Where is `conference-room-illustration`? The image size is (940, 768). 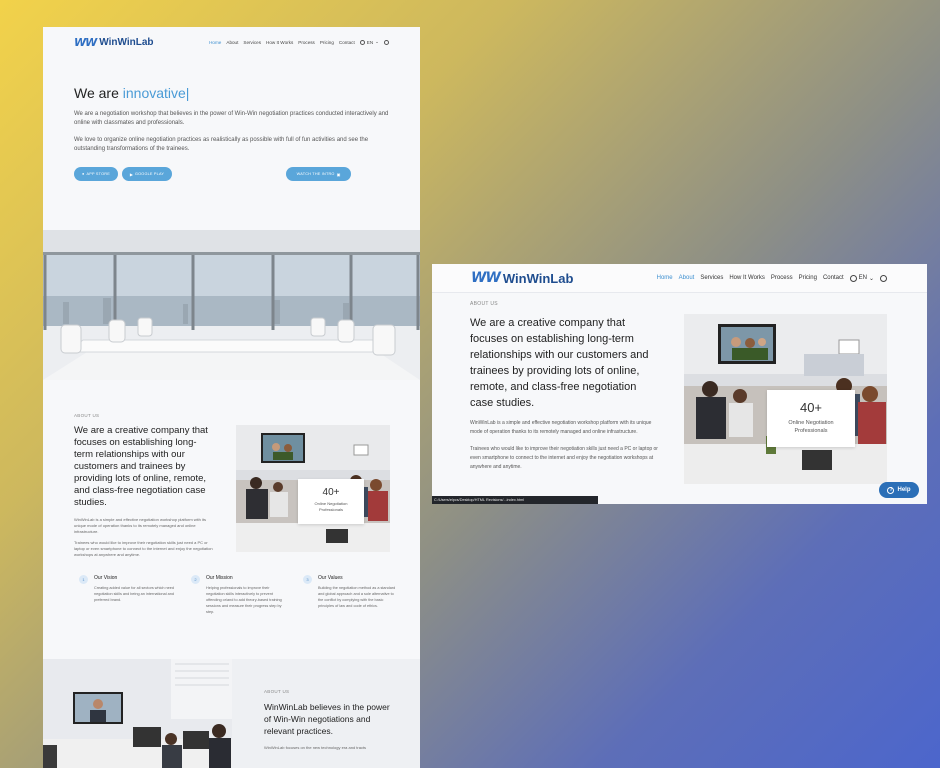 conference-room-illustration is located at coordinates (231, 305).